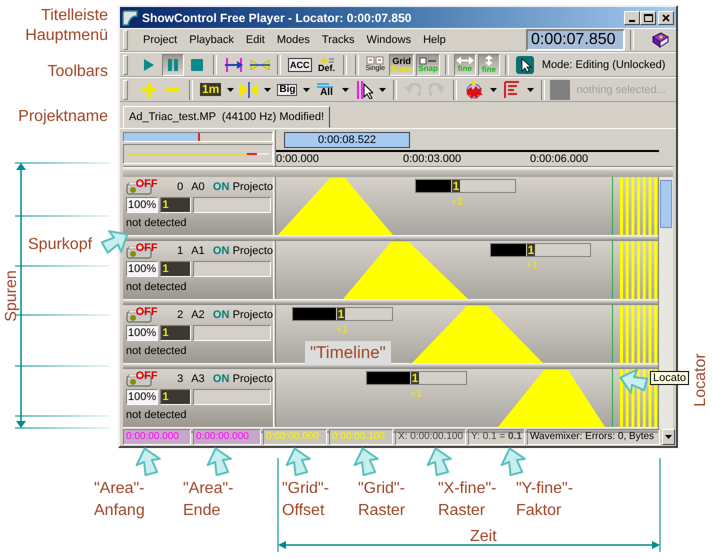 This screenshot has width=712, height=559. I want to click on dropdown-button, so click(668, 437).